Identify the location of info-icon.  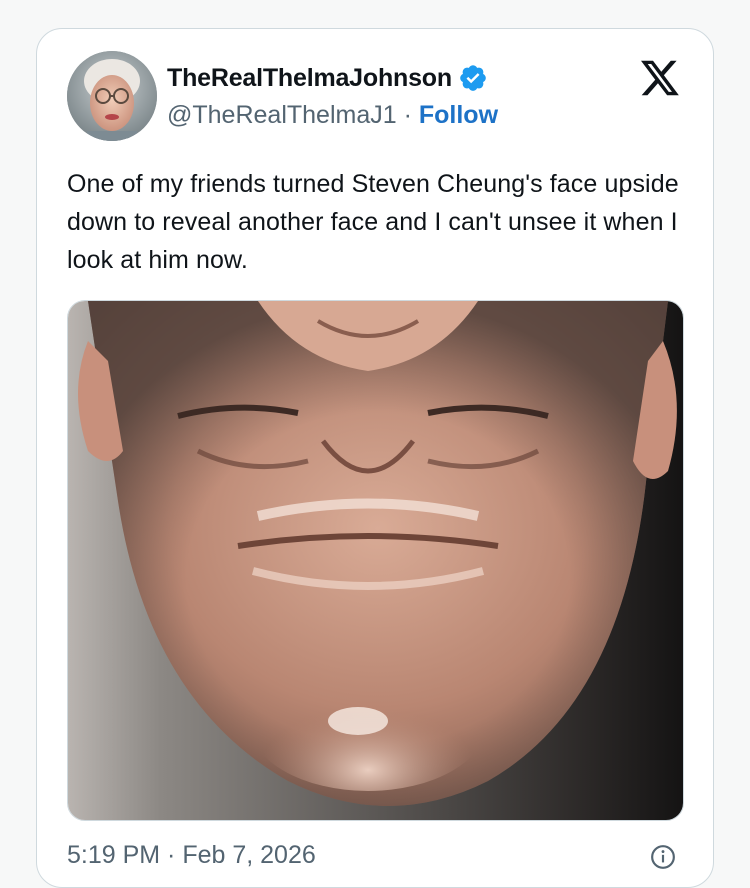
(663, 857).